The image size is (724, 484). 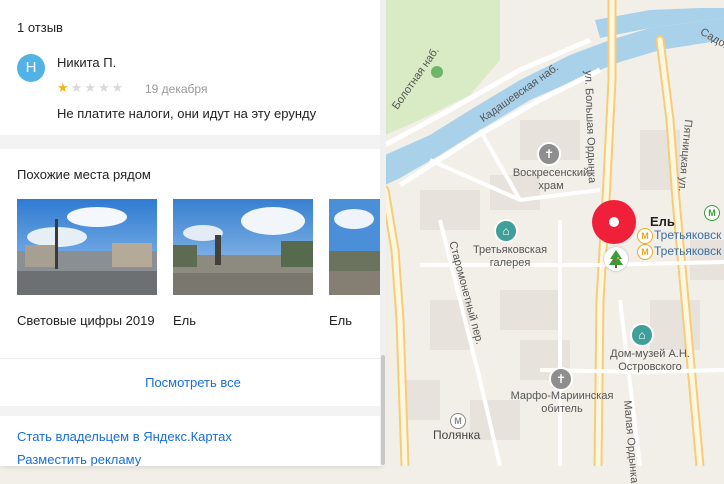 What do you see at coordinates (510, 257) in the screenshot?
I see `poi-label-gallery: Третьяковская галерея` at bounding box center [510, 257].